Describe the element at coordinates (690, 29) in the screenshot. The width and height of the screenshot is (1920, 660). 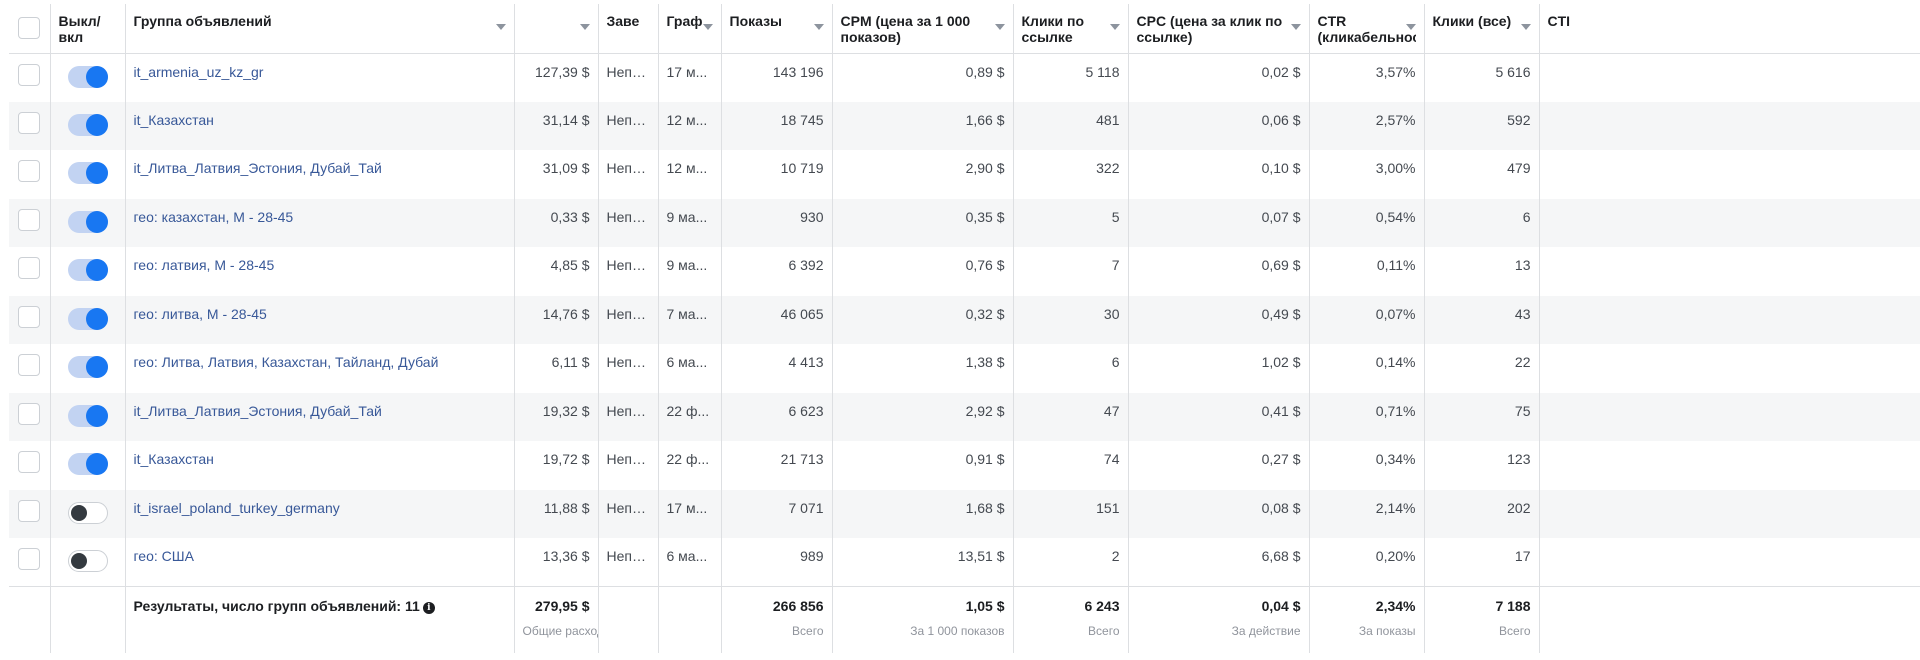
I see `header-schedule: Граф` at that location.